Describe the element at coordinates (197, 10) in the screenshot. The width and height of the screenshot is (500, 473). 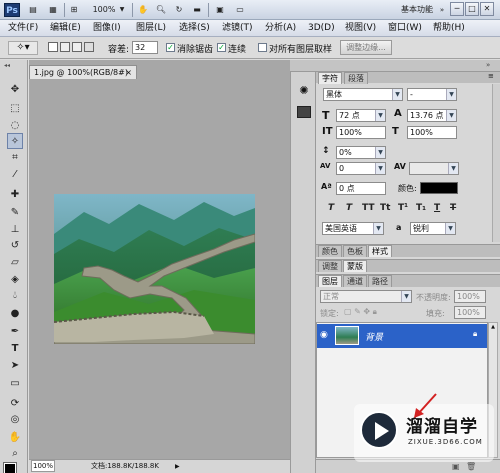
I see `ruler-icon: ▬` at that location.